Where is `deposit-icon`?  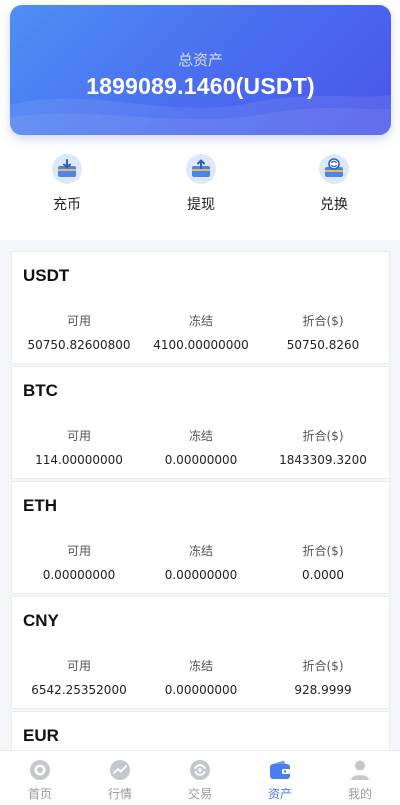
deposit-icon is located at coordinates (67, 169).